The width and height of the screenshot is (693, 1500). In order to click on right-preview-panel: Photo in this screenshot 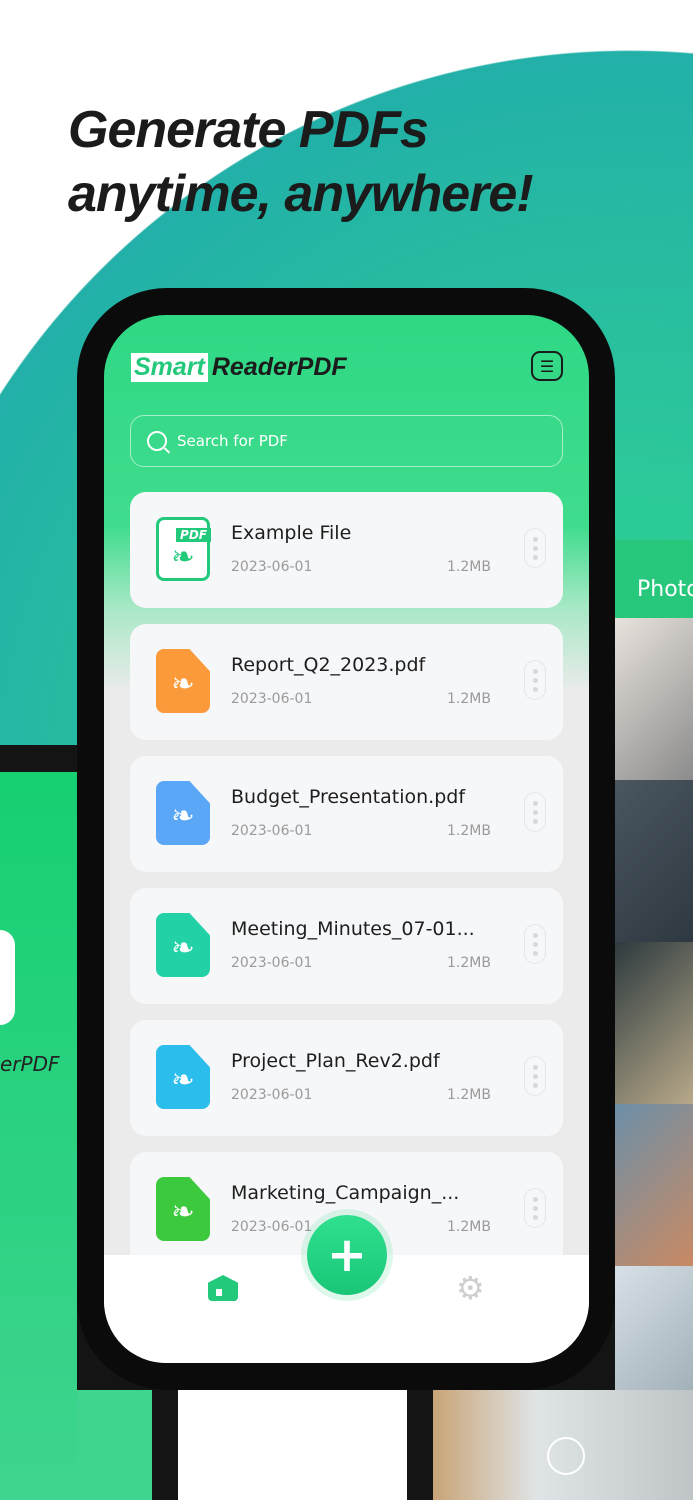, I will do `click(654, 984)`.